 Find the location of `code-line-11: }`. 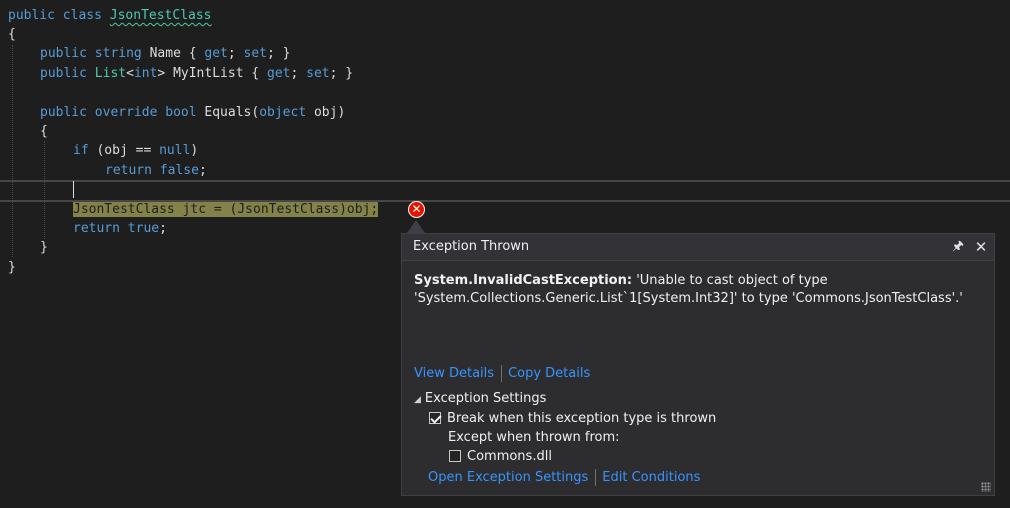

code-line-11: } is located at coordinates (44, 247).